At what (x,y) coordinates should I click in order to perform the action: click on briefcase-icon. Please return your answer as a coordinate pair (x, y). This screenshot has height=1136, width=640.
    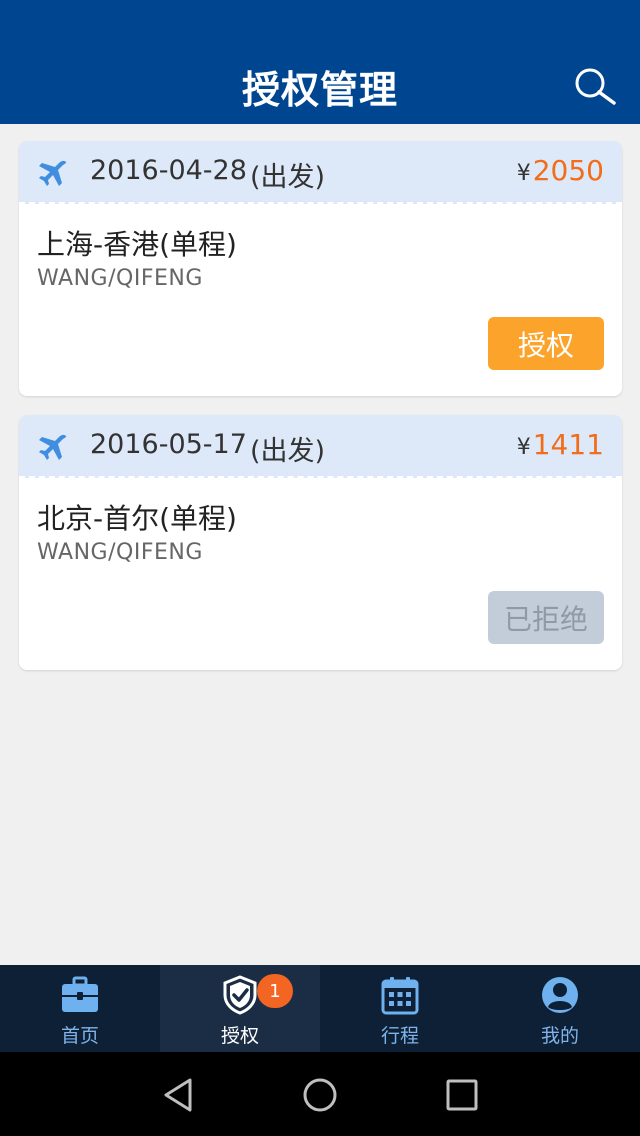
    Looking at the image, I should click on (80, 994).